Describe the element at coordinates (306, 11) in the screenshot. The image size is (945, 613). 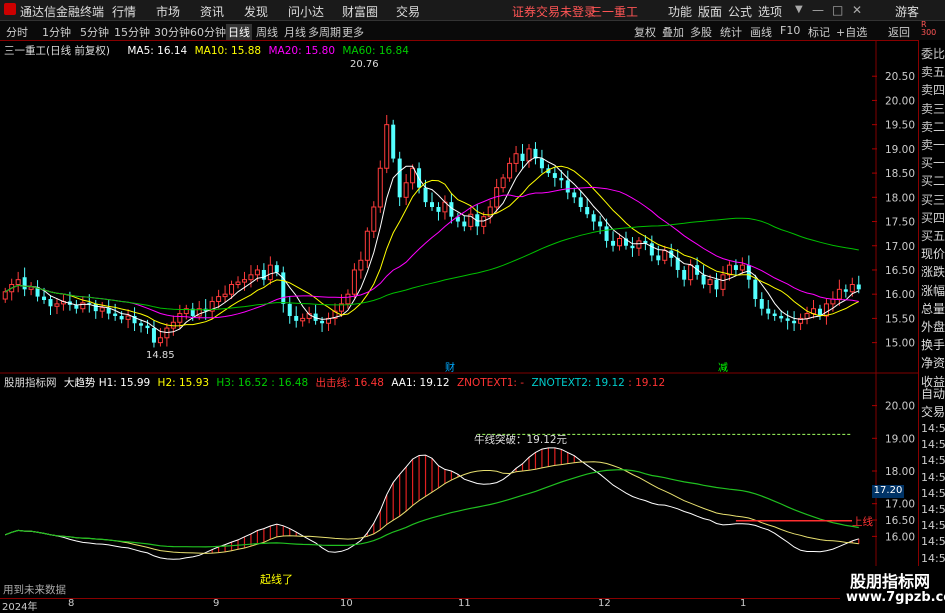
I see `menu-ask: 问小达` at that location.